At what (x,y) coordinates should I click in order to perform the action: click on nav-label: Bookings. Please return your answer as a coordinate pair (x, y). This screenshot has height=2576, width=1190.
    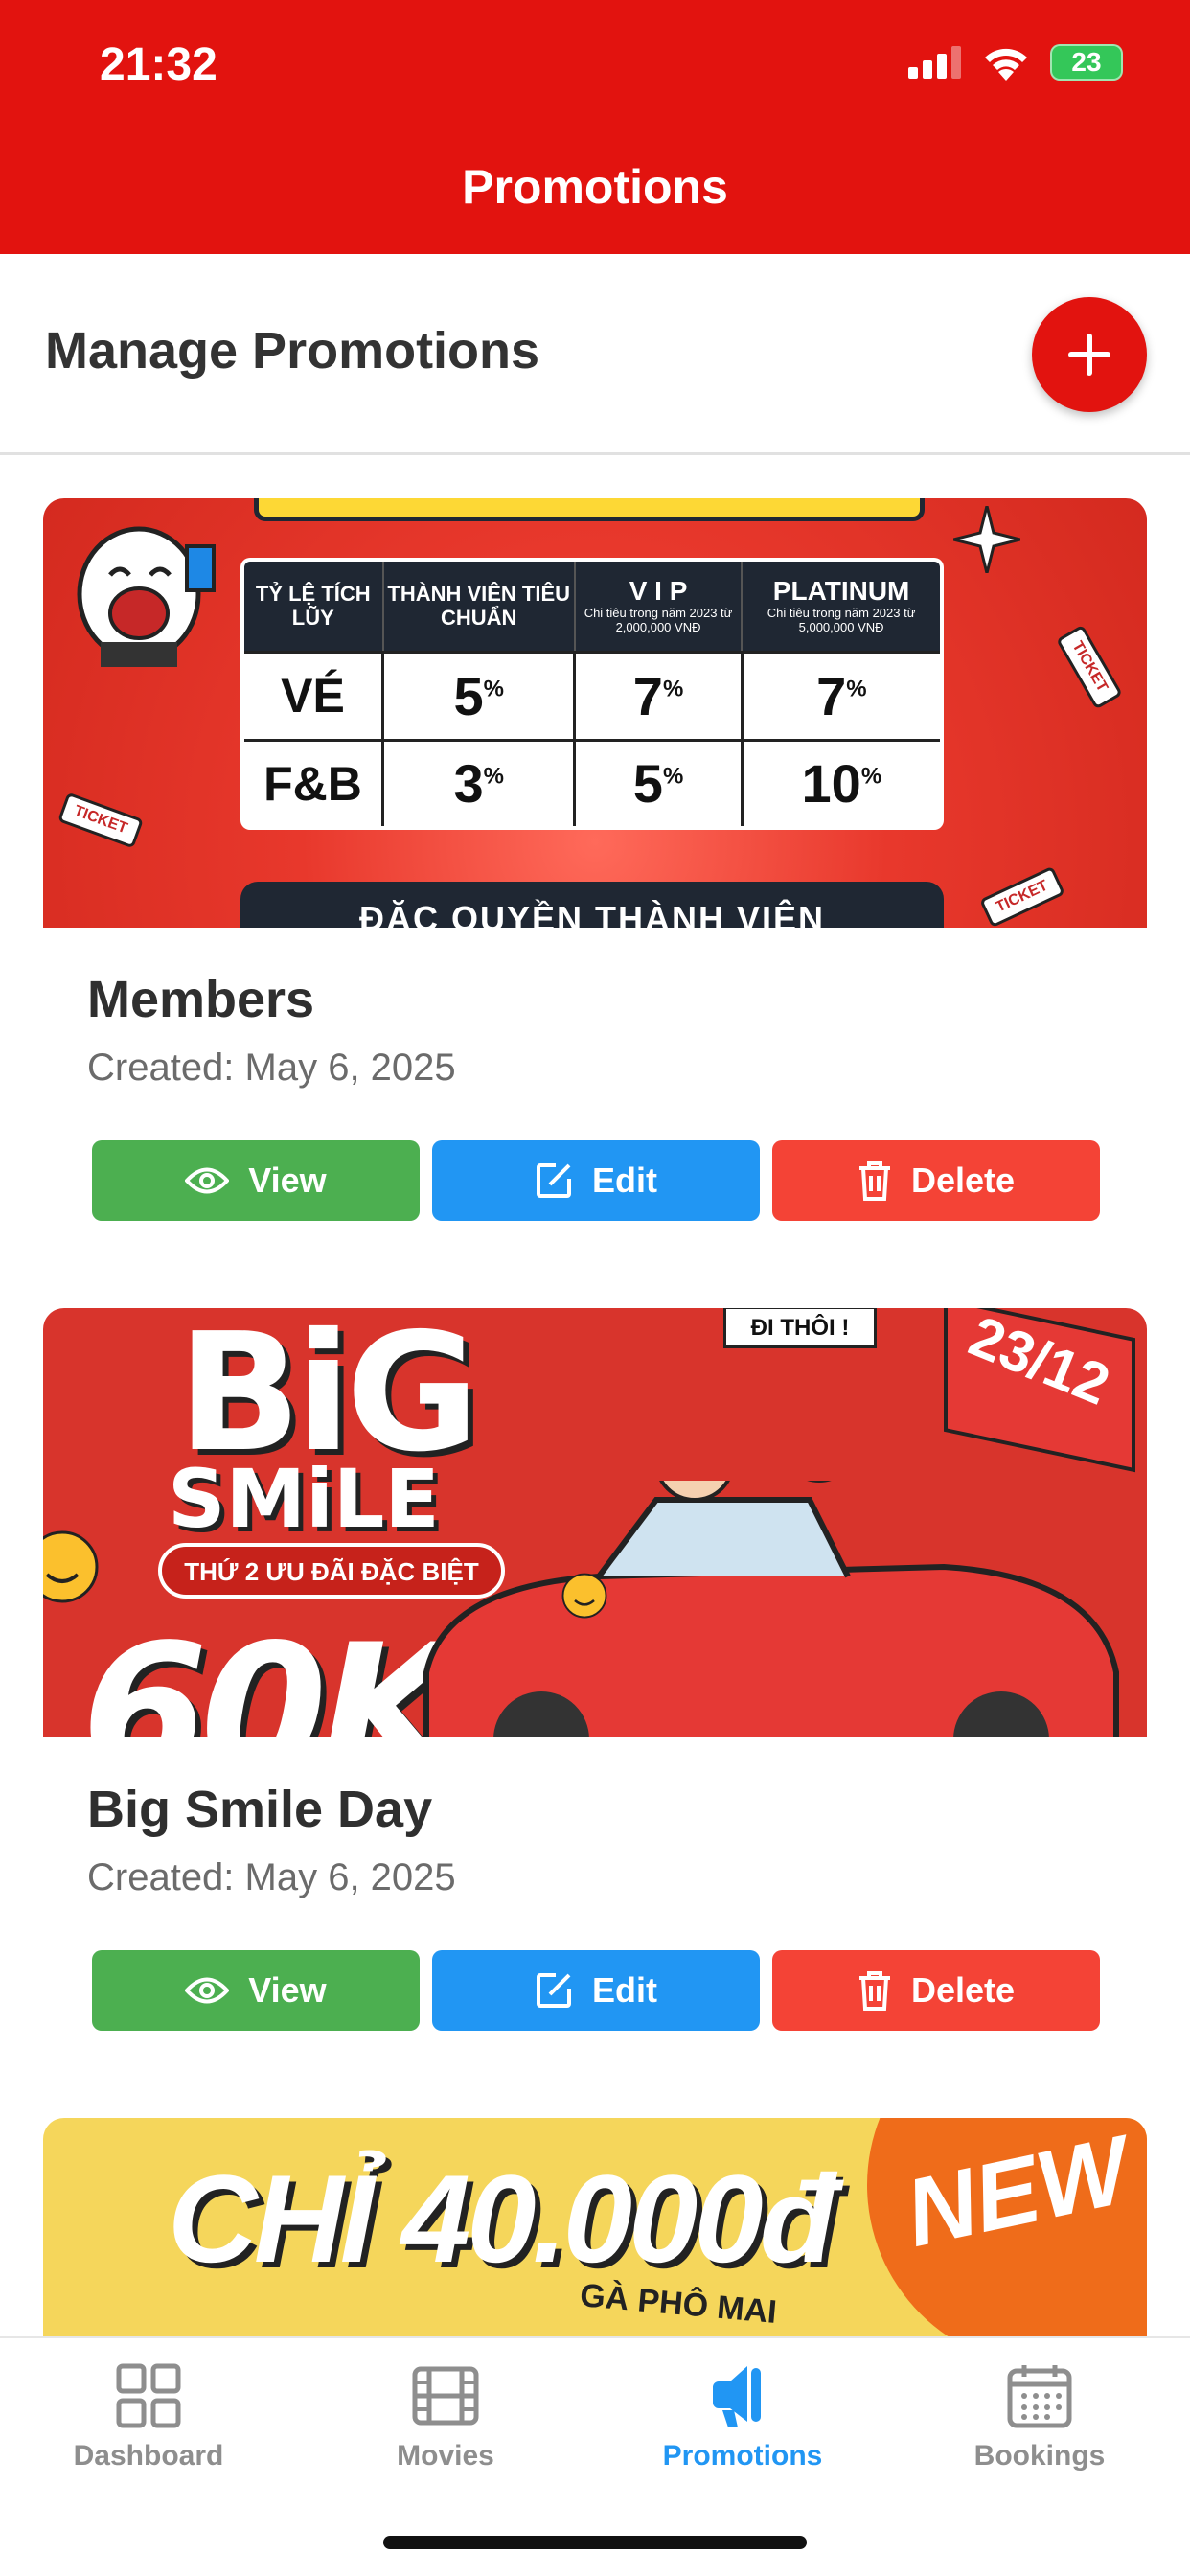
    Looking at the image, I should click on (1039, 2456).